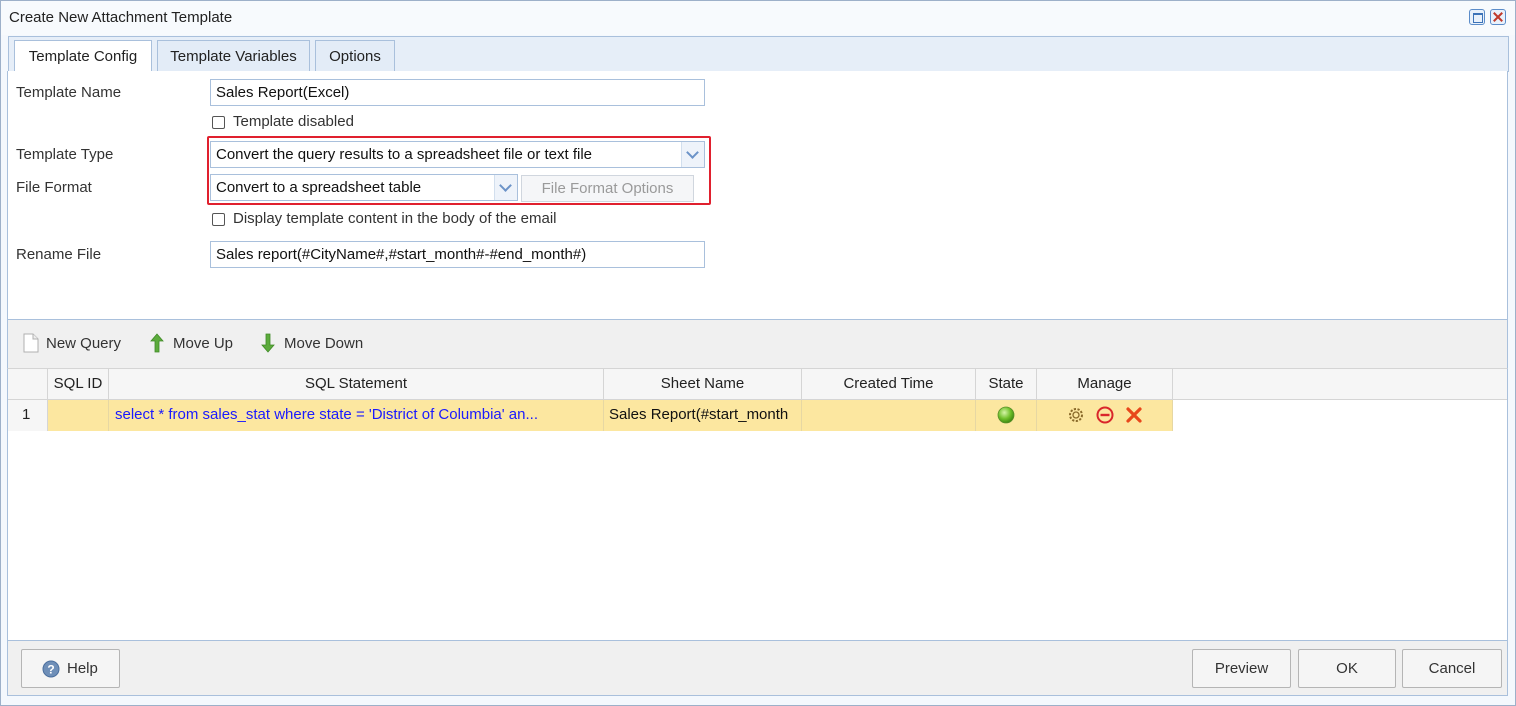 The height and width of the screenshot is (706, 1516). I want to click on green-dot-icon, so click(1006, 415).